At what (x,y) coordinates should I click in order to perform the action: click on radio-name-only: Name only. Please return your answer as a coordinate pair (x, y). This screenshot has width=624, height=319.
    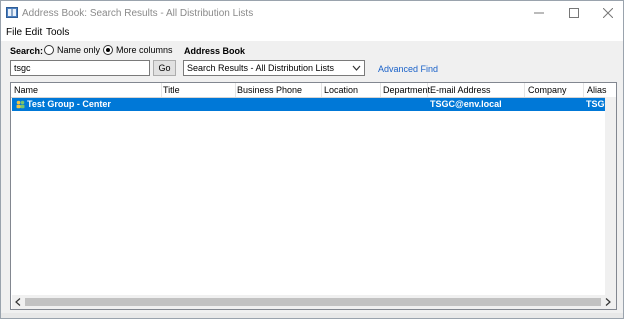
    Looking at the image, I should click on (72, 50).